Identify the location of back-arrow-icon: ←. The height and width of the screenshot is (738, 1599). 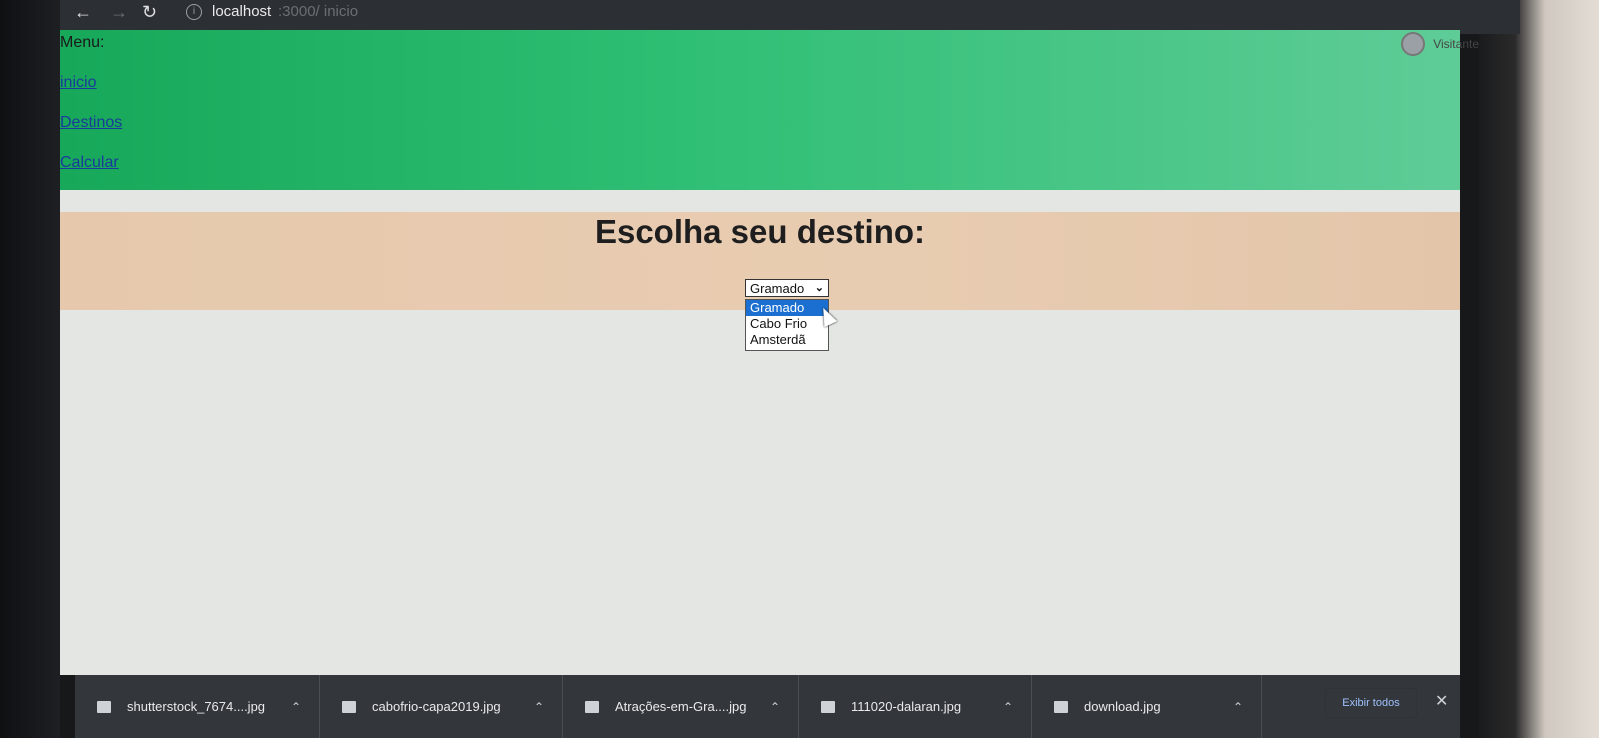
(83, 12).